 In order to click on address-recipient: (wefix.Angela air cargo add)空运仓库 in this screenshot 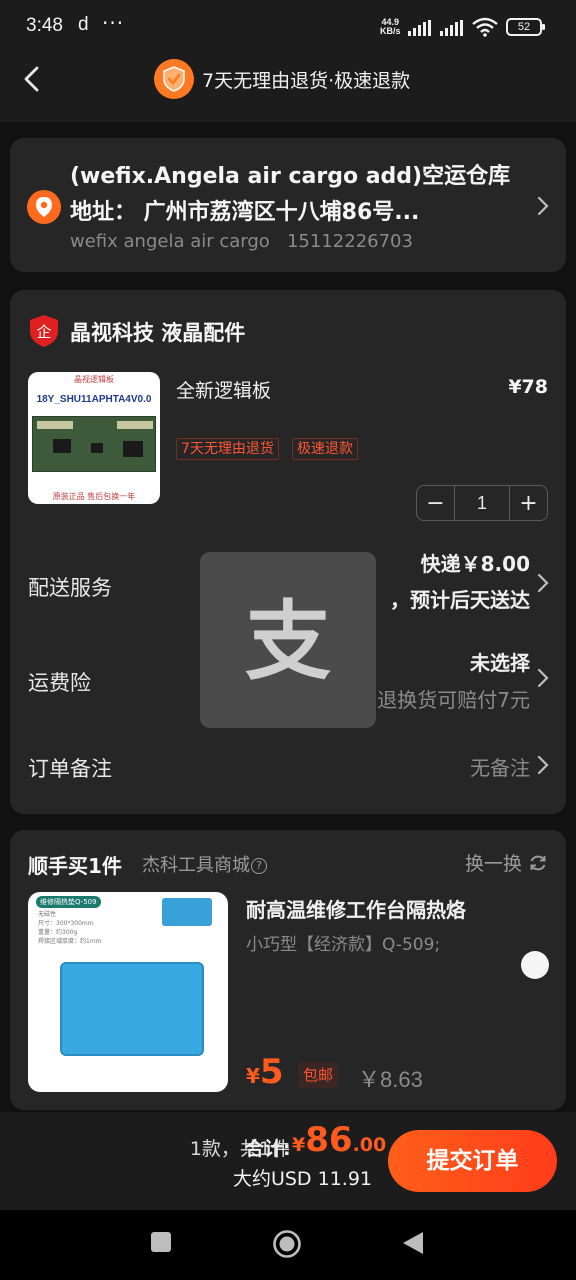, I will do `click(290, 176)`.